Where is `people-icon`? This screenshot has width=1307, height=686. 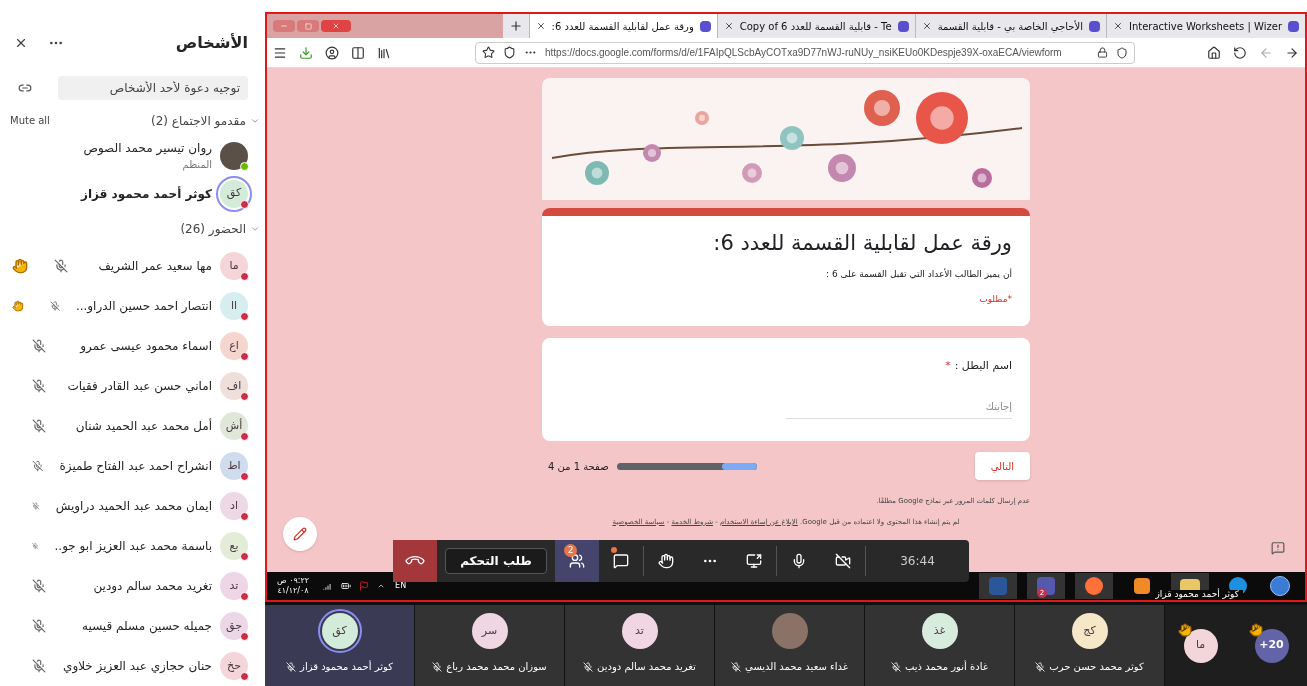
people-icon is located at coordinates (577, 561).